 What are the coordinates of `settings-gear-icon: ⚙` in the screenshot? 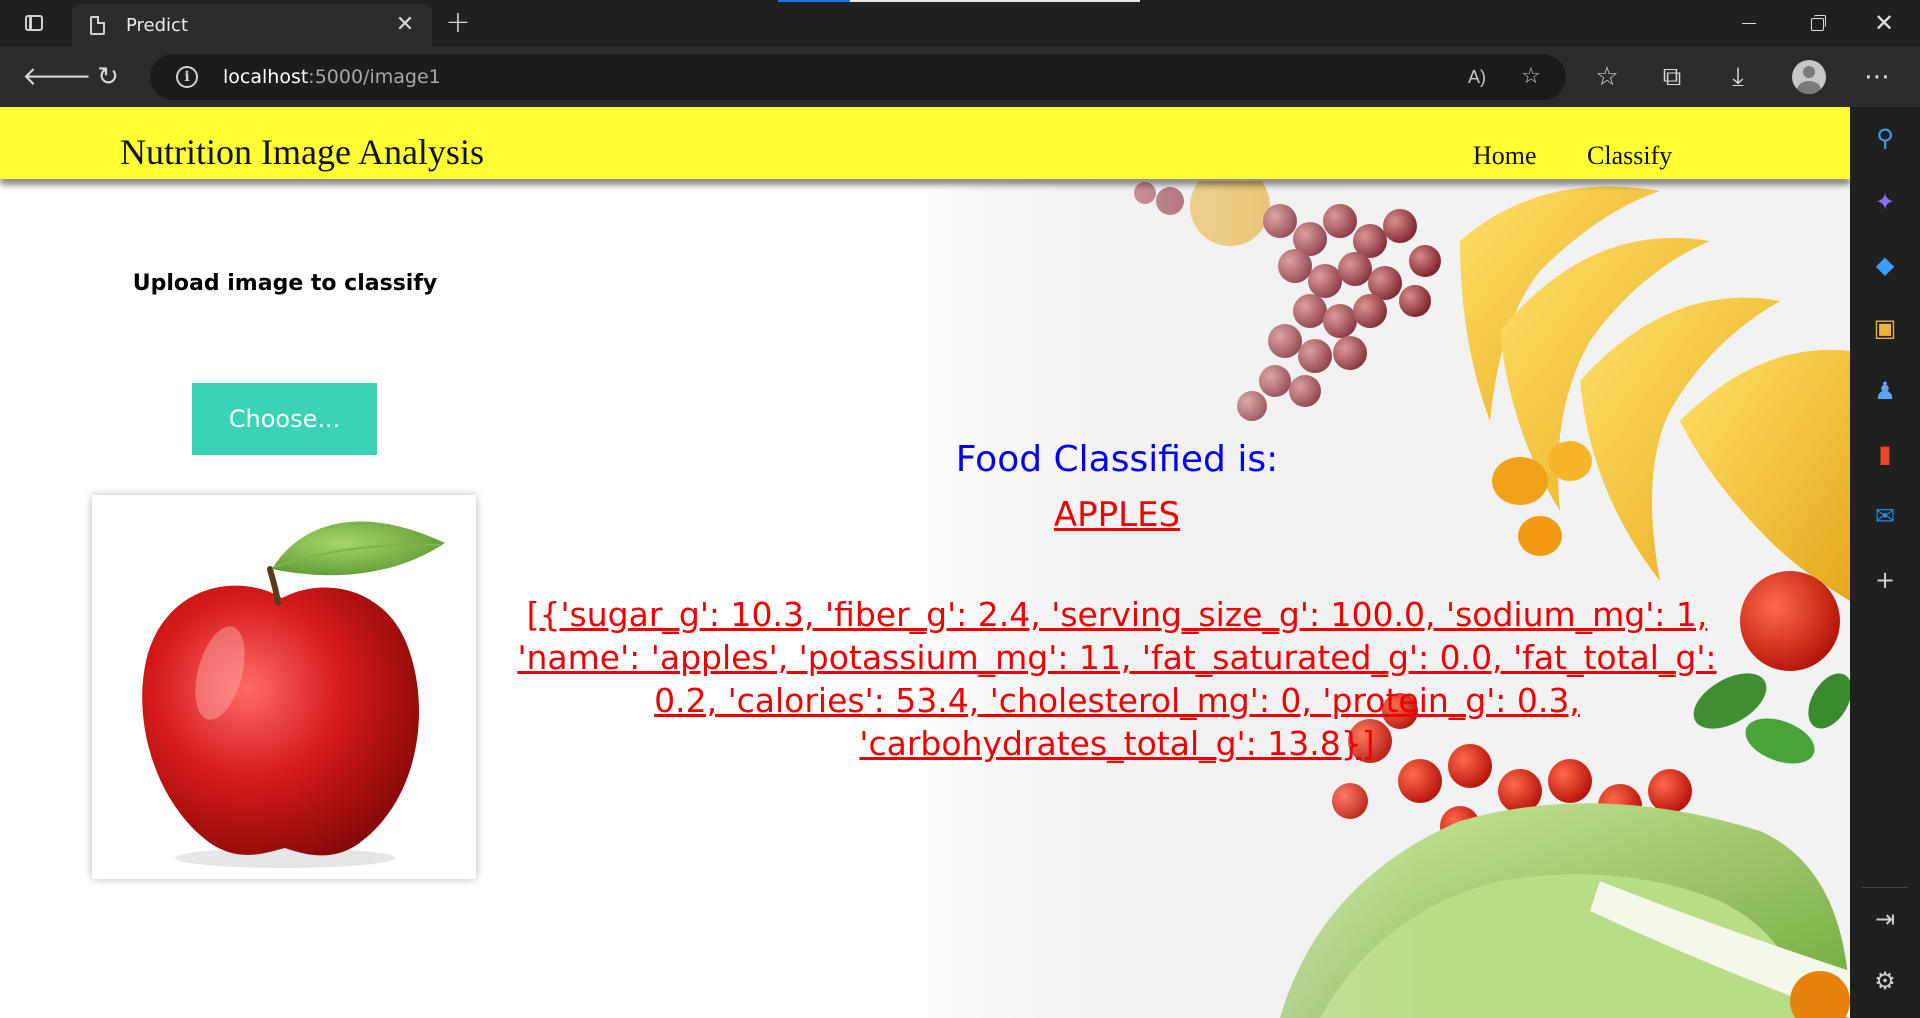 It's located at (1885, 981).